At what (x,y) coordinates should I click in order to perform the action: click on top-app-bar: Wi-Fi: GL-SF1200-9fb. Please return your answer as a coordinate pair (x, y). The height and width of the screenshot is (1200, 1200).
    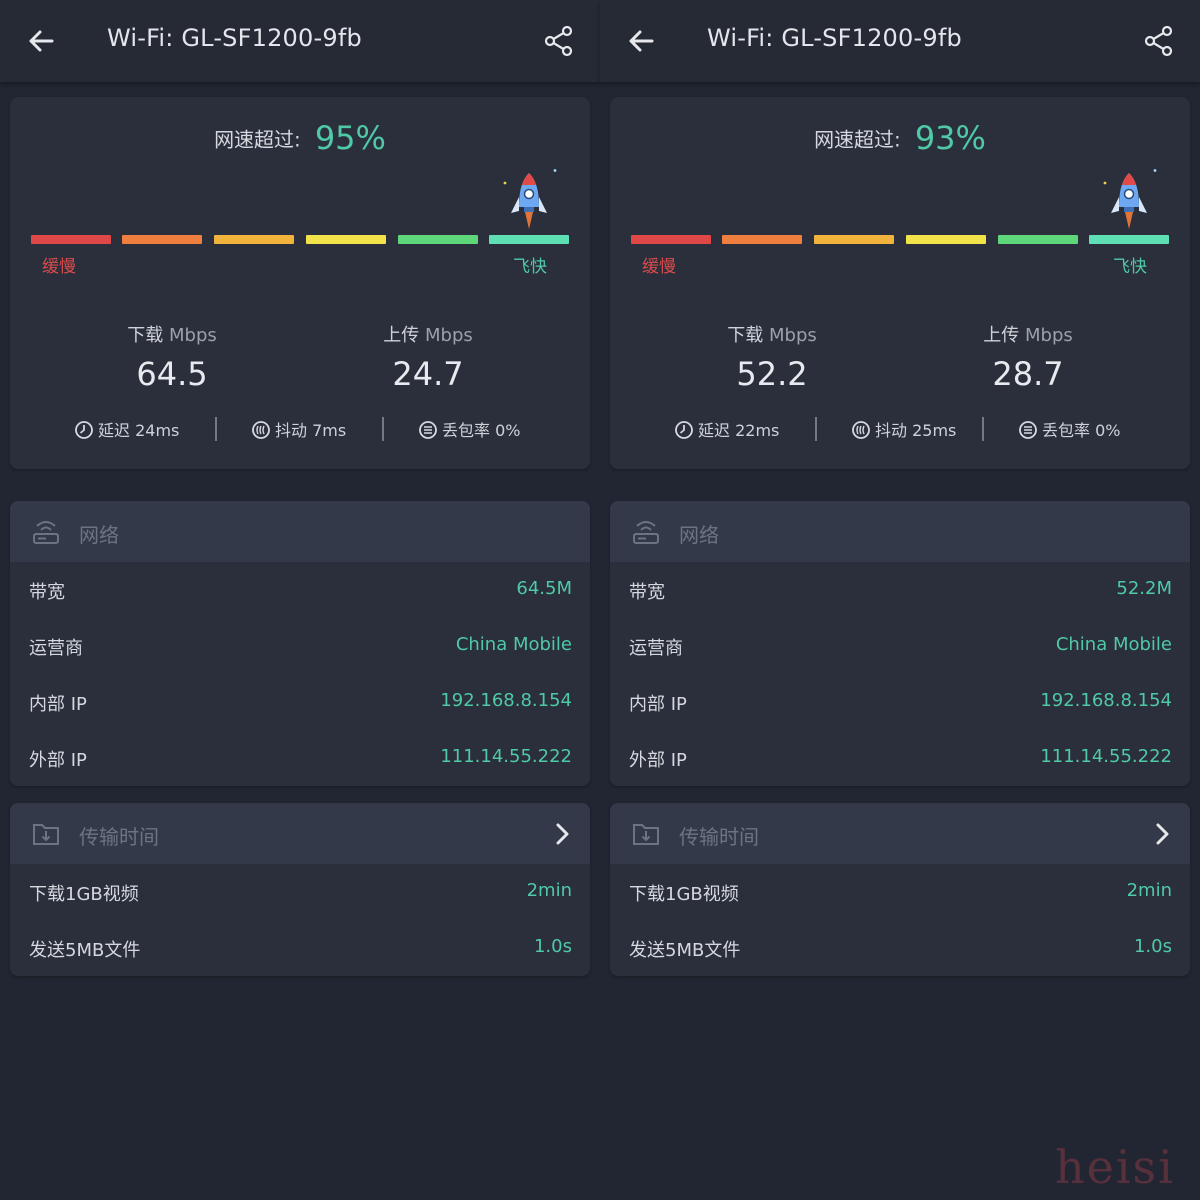
    Looking at the image, I should click on (300, 41).